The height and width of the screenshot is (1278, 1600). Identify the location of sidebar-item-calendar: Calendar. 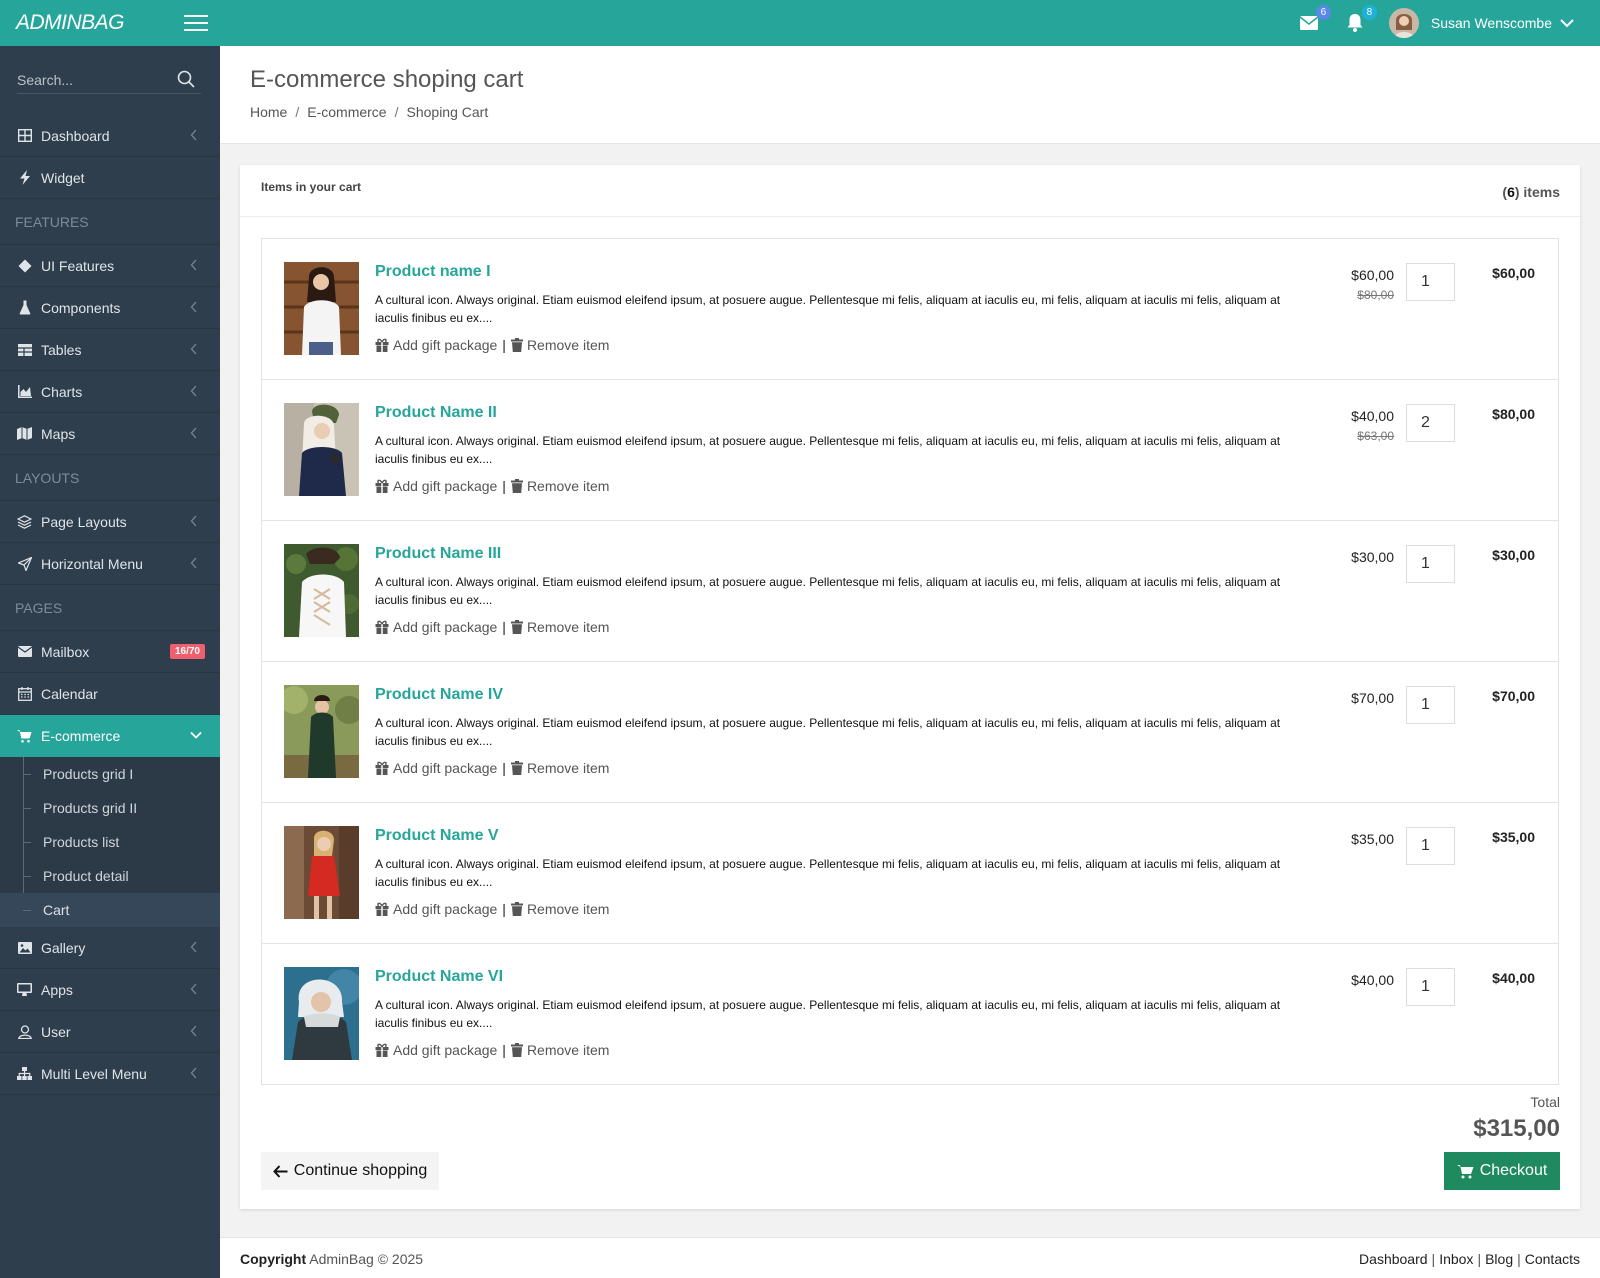
(110, 694).